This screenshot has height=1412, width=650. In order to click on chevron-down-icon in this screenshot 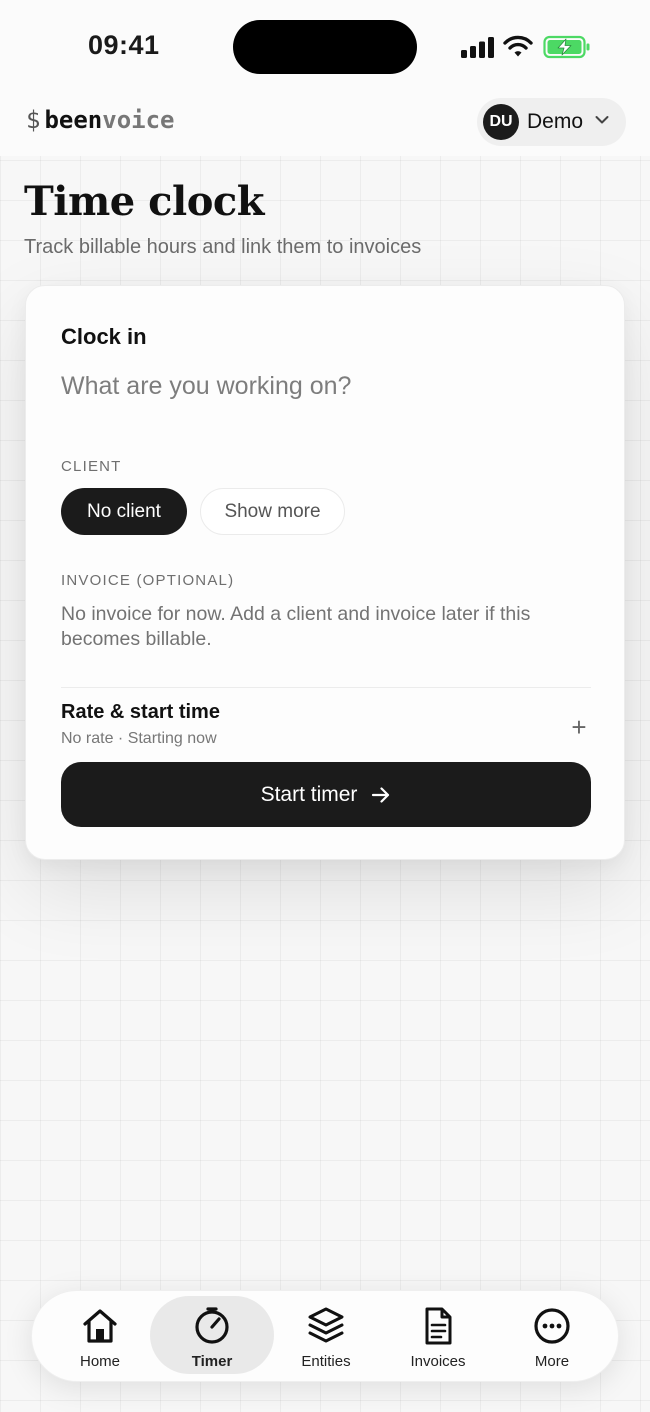, I will do `click(602, 120)`.